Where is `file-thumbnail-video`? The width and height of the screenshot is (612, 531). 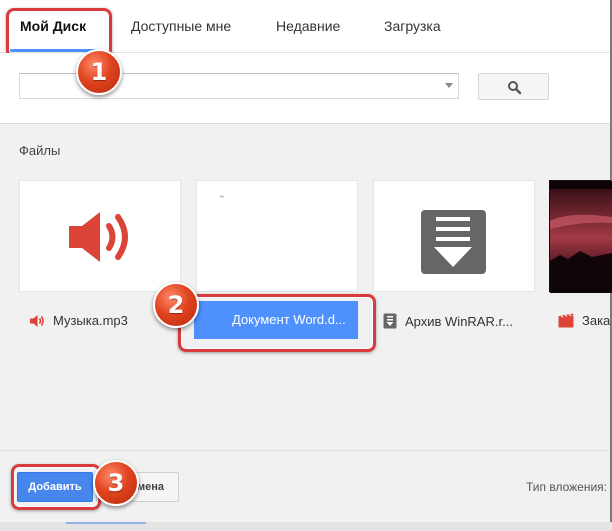
file-thumbnail-video is located at coordinates (580, 236).